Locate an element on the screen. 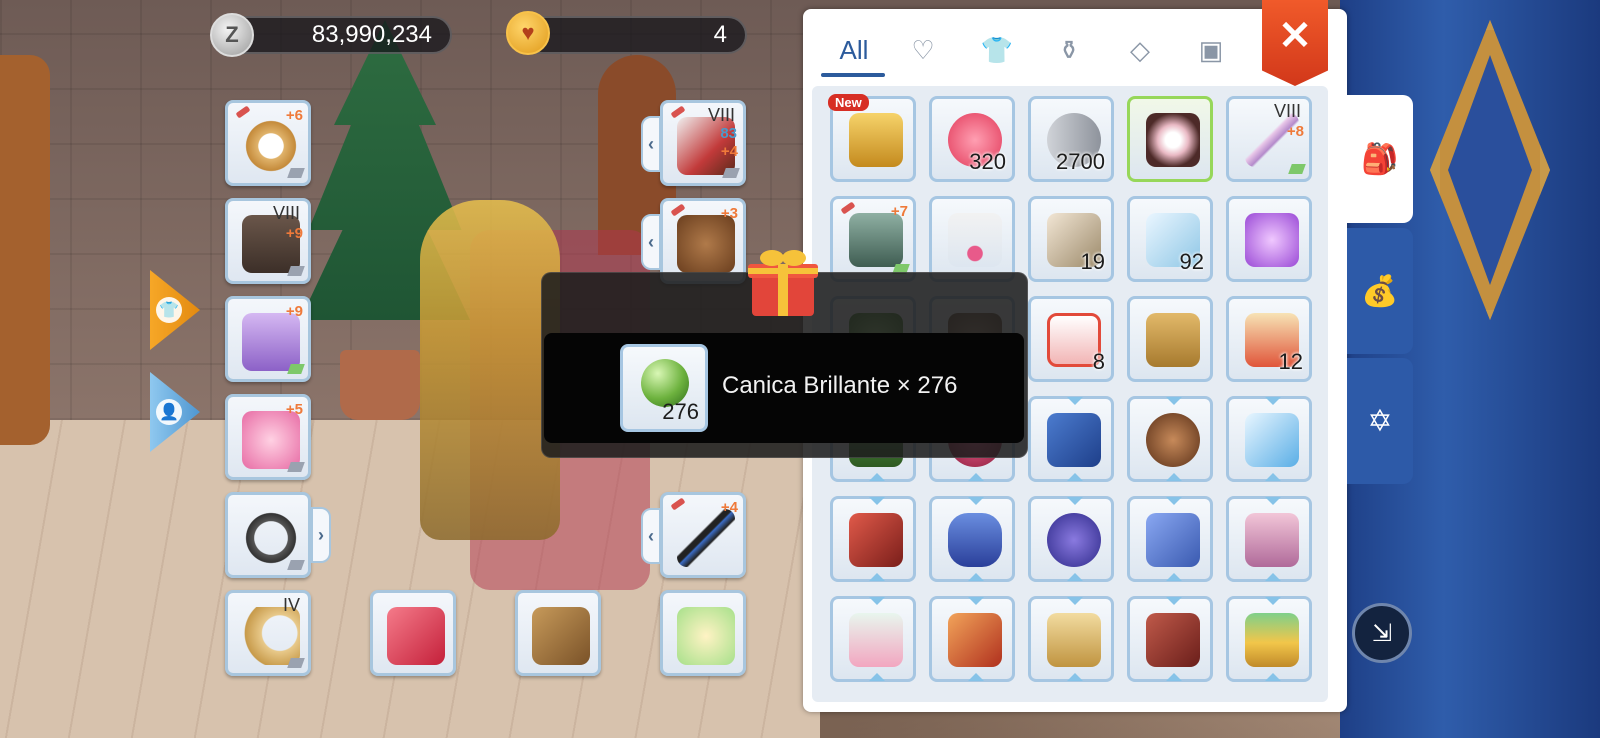 The height and width of the screenshot is (738, 1600). inventory-item-cat-paw-bag is located at coordinates (1170, 439).